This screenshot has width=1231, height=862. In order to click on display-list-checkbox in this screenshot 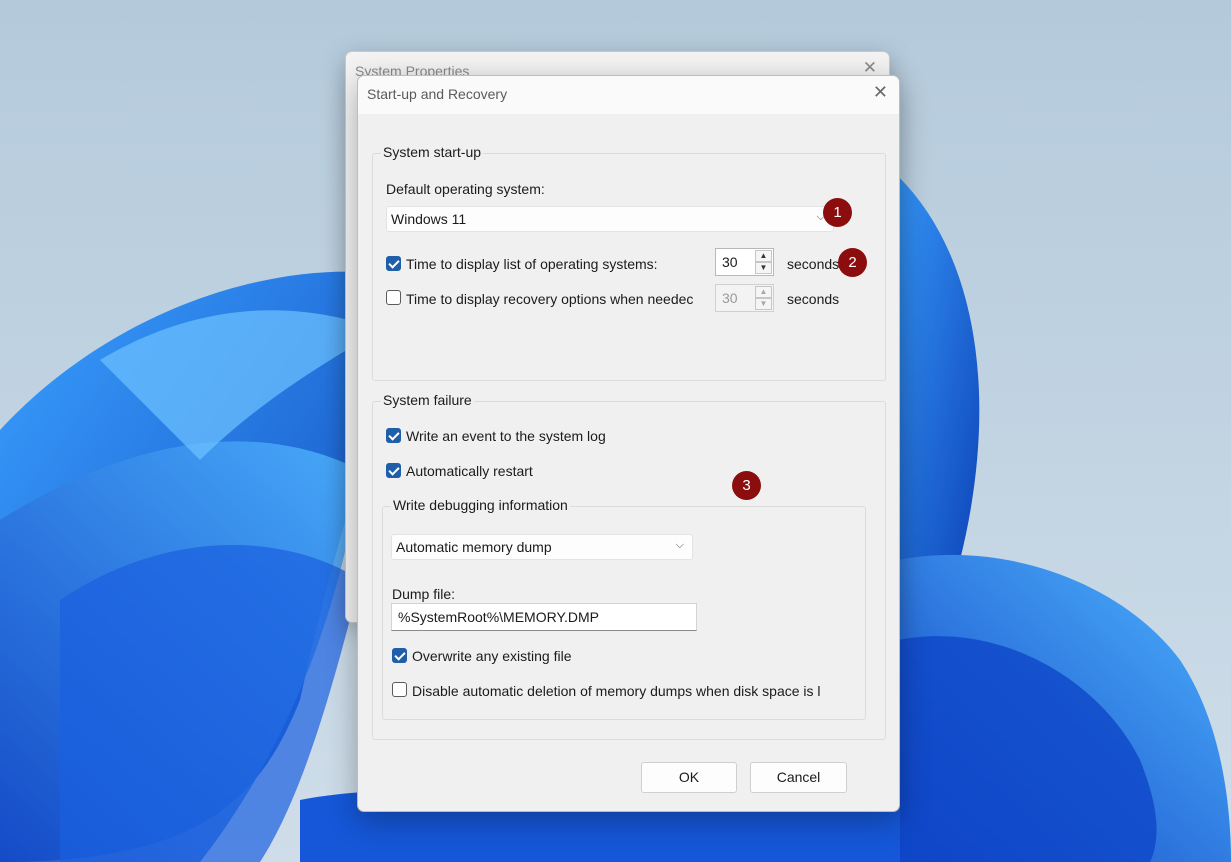, I will do `click(393, 263)`.